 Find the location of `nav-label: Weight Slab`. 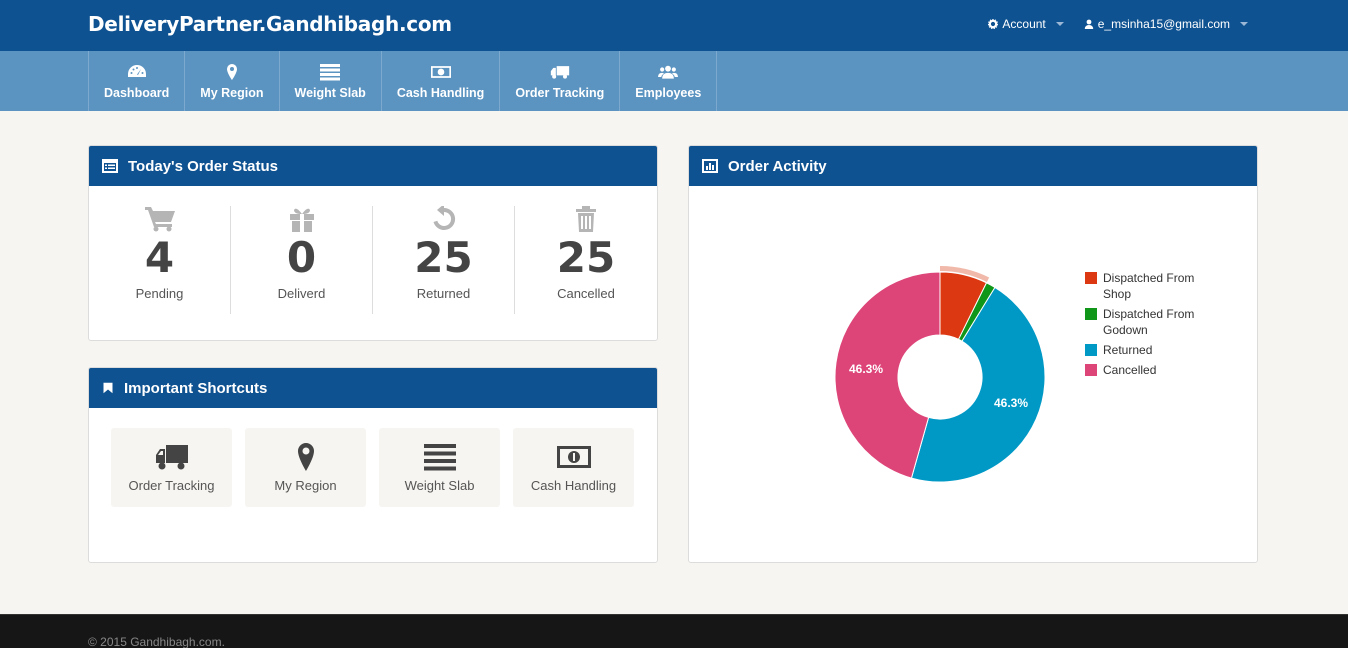

nav-label: Weight Slab is located at coordinates (330, 92).